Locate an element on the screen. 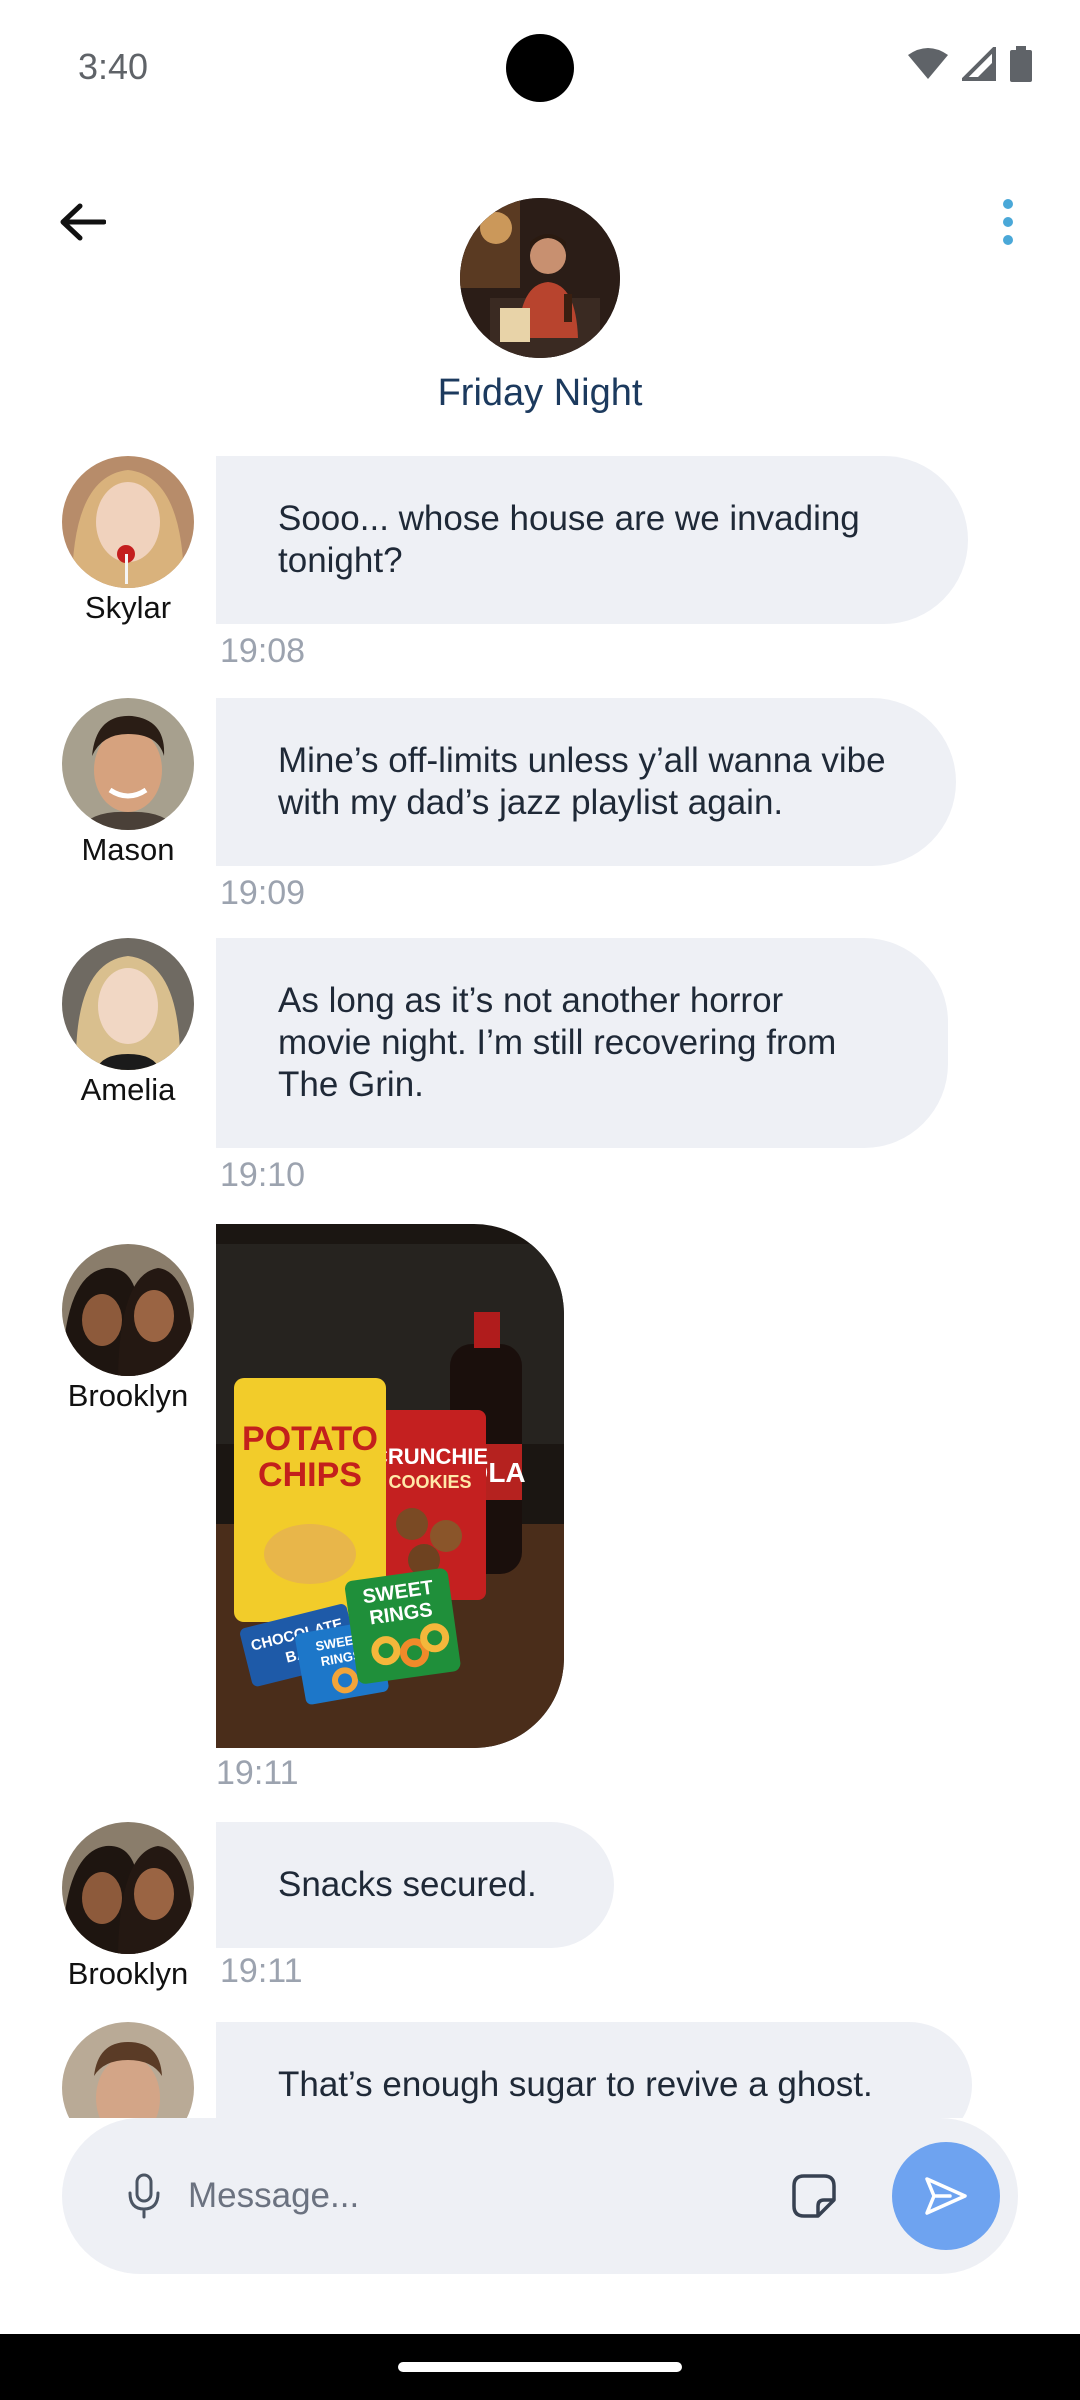  more-vertical-icon is located at coordinates (1008, 222).